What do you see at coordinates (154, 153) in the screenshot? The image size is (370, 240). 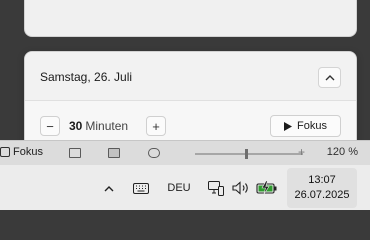 I see `web-layout-icon` at bounding box center [154, 153].